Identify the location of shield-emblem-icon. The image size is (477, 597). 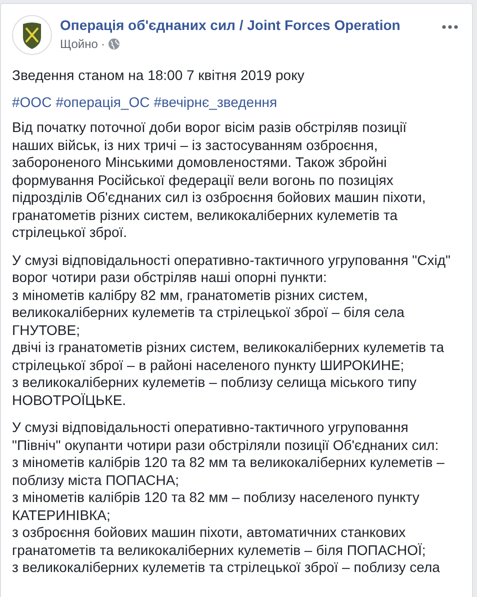
(32, 35).